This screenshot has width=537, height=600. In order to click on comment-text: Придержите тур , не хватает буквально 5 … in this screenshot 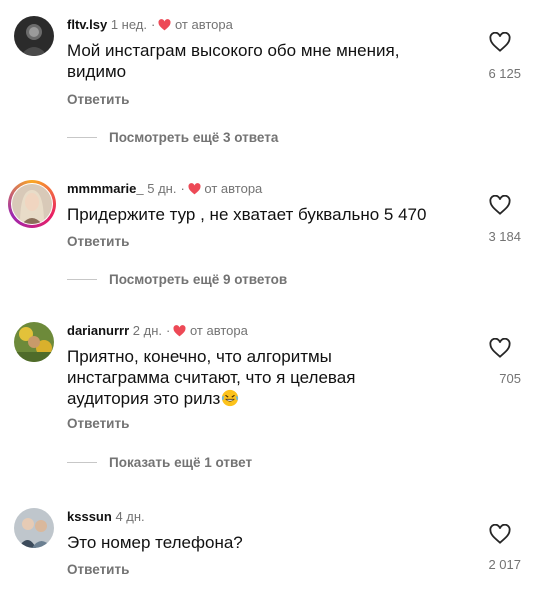, I will do `click(247, 214)`.